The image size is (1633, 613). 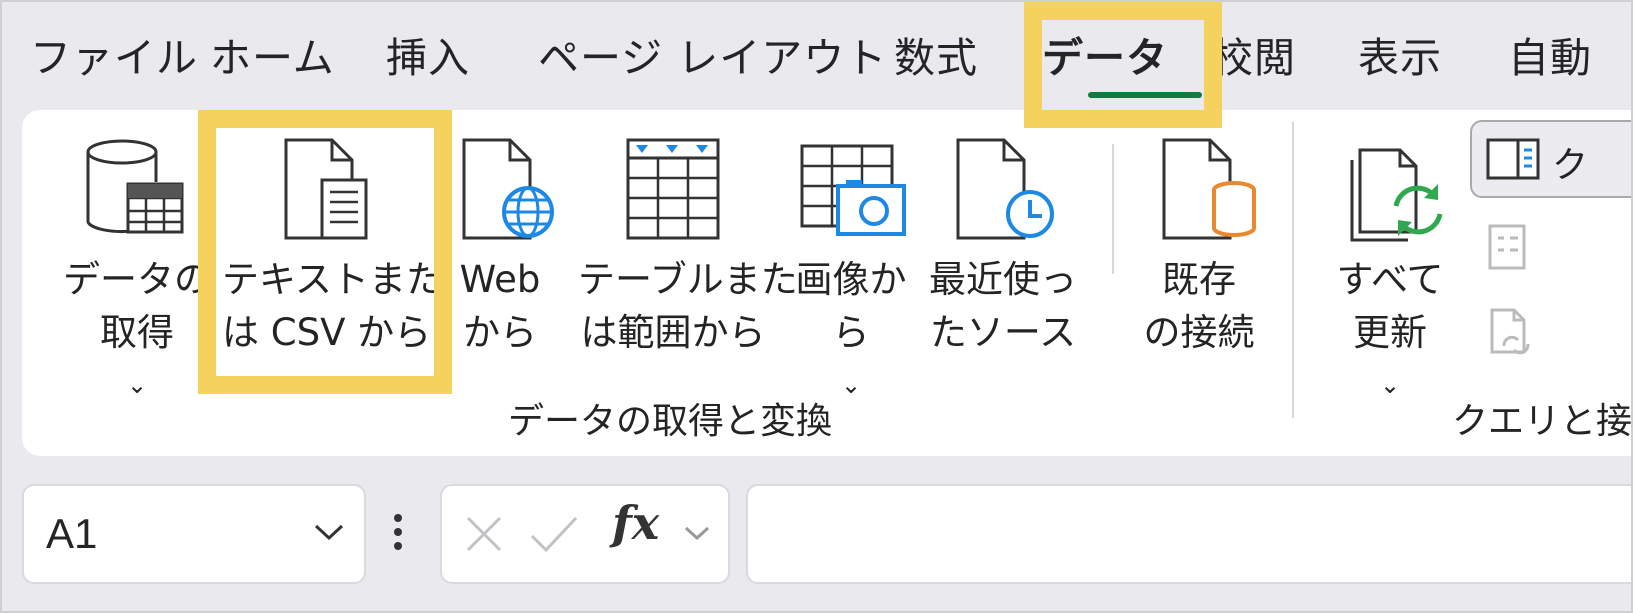 I want to click on web-file-icon, so click(x=508, y=189).